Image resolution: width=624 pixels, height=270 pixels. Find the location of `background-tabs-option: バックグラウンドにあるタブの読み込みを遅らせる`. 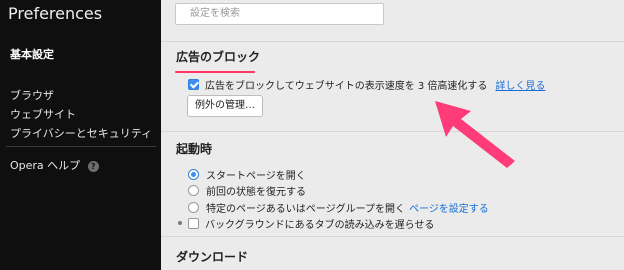

background-tabs-option: バックグラウンドにあるタブの読み込みを遅らせる is located at coordinates (311, 223).